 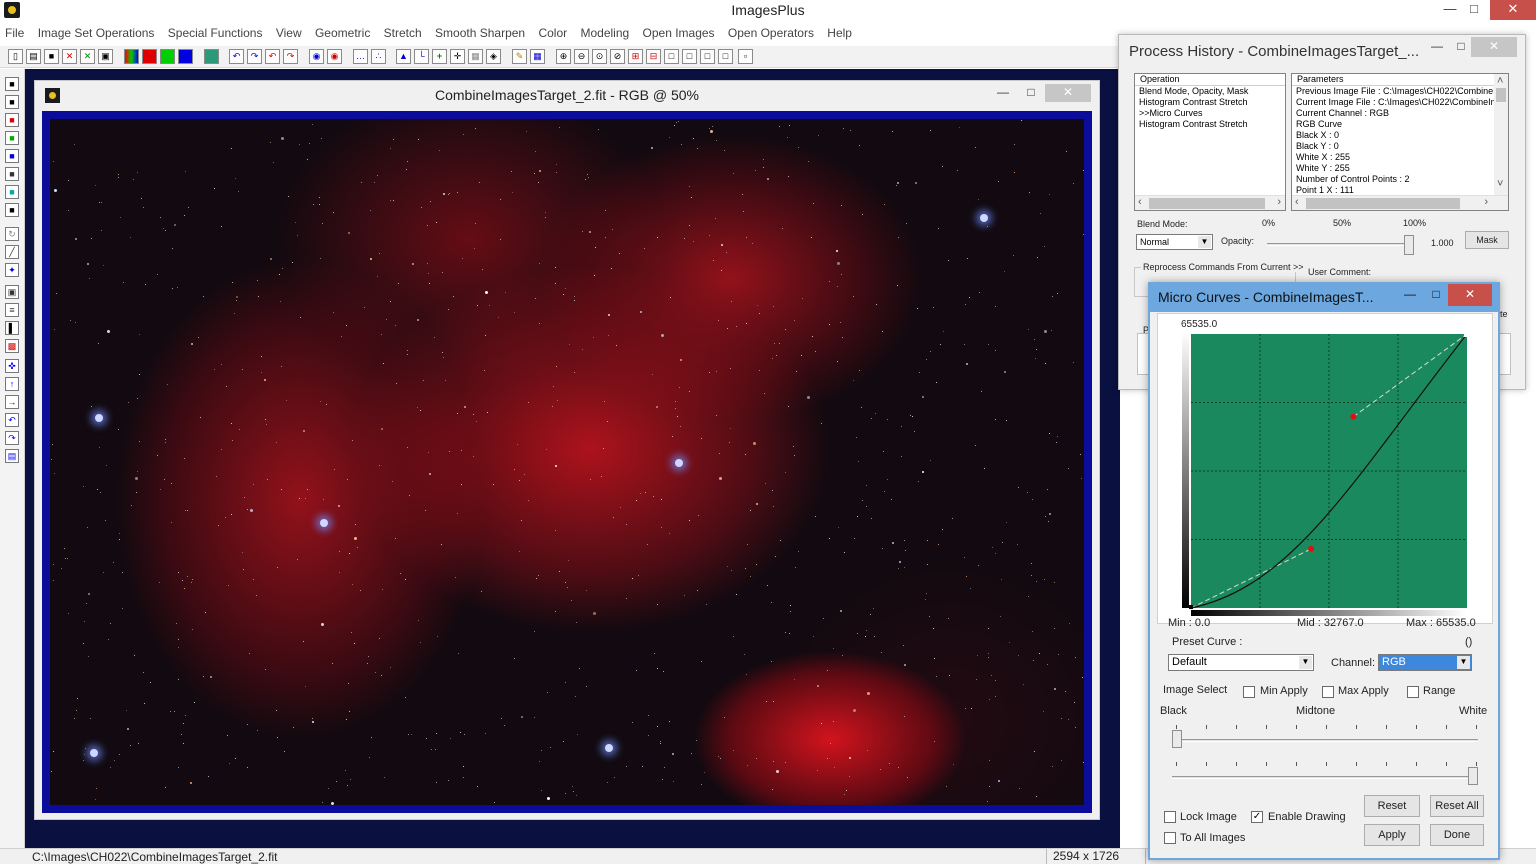 What do you see at coordinates (1257, 817) in the screenshot?
I see `enable-drawing-checkbox: ✓` at bounding box center [1257, 817].